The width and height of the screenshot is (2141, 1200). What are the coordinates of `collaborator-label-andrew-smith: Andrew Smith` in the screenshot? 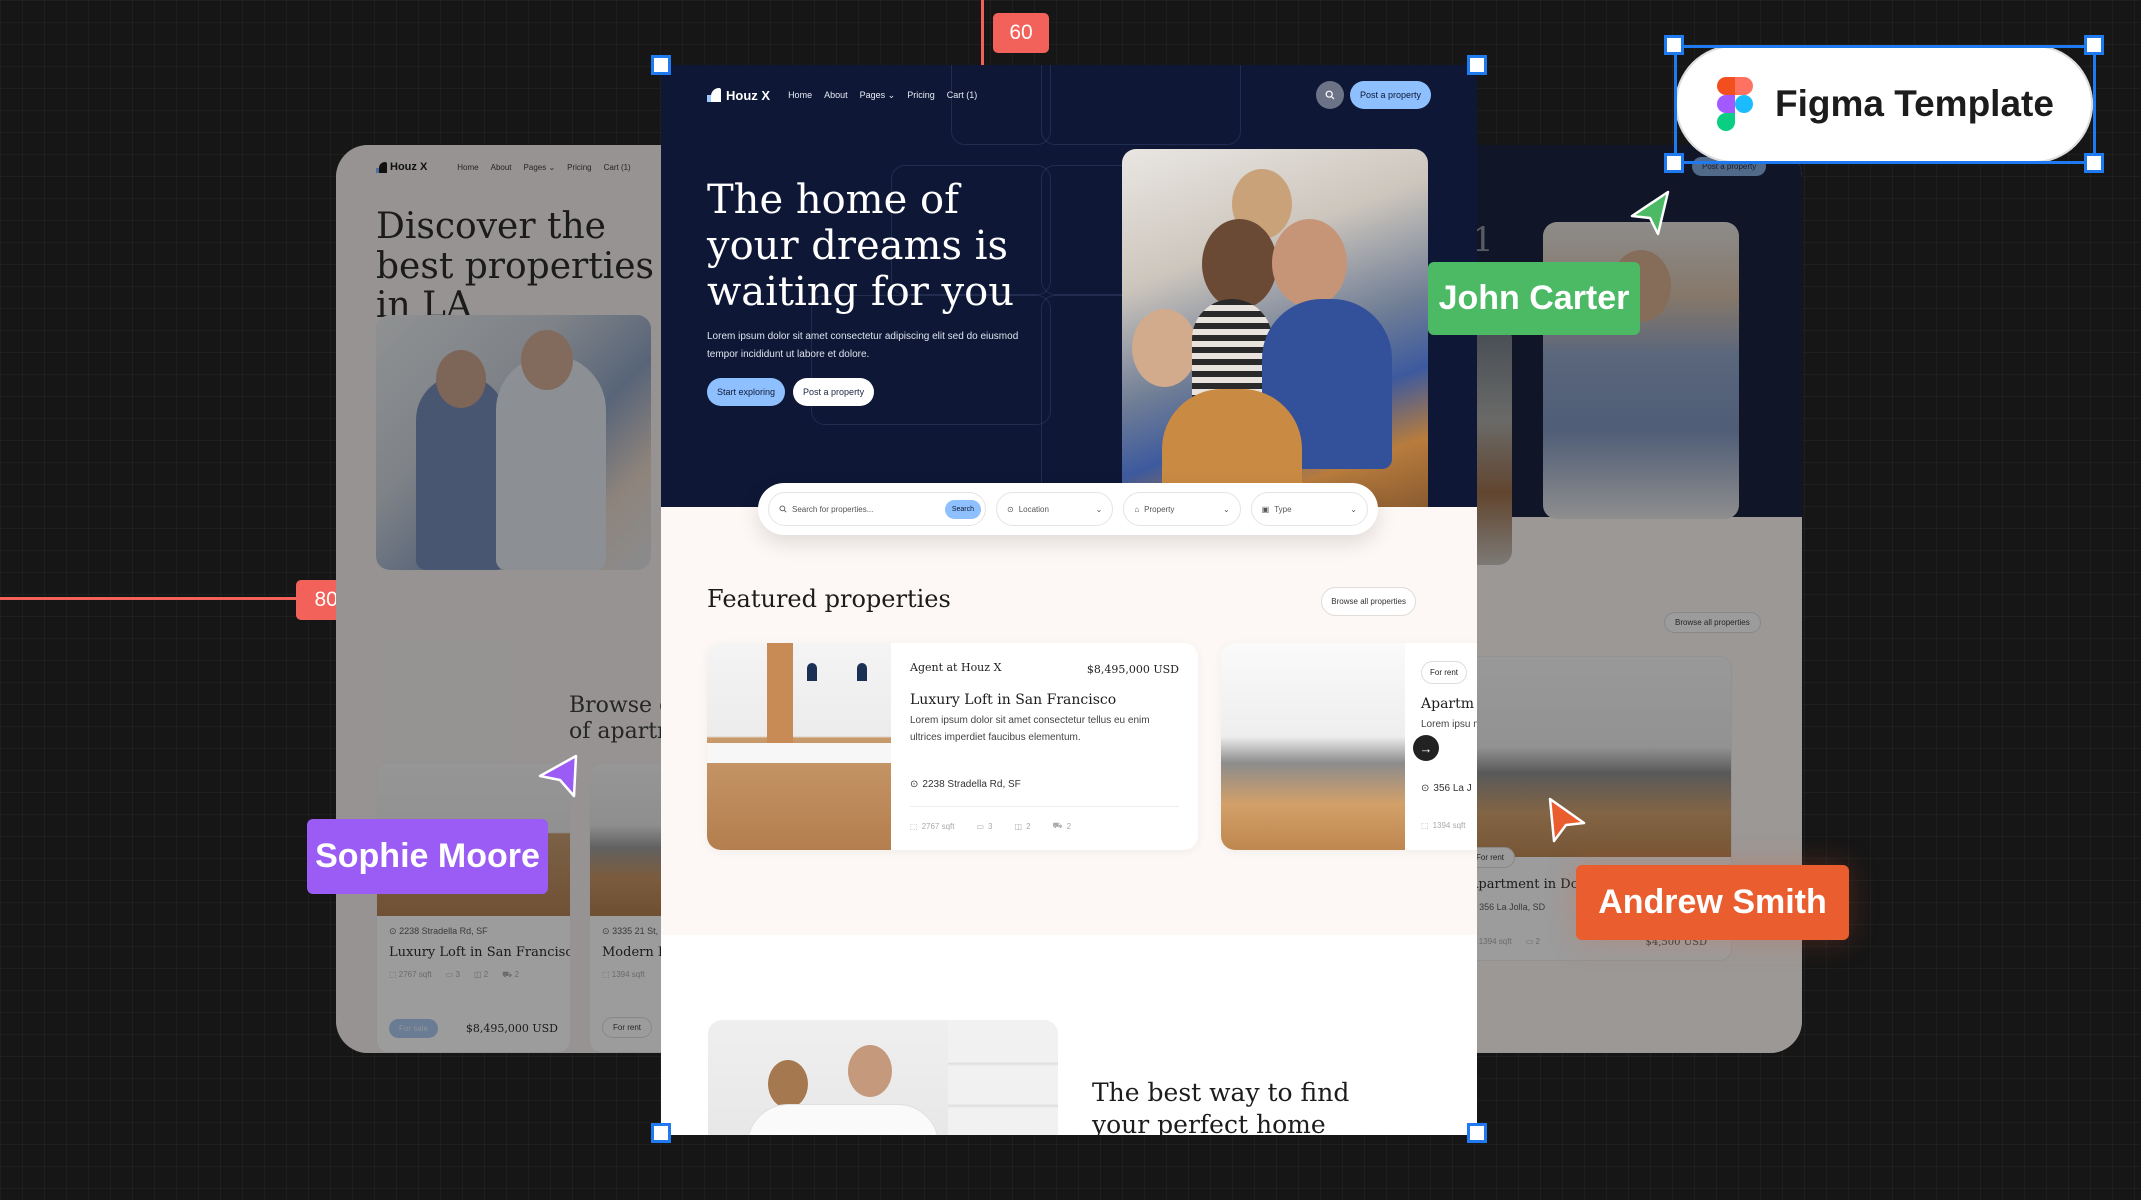 It's located at (1712, 902).